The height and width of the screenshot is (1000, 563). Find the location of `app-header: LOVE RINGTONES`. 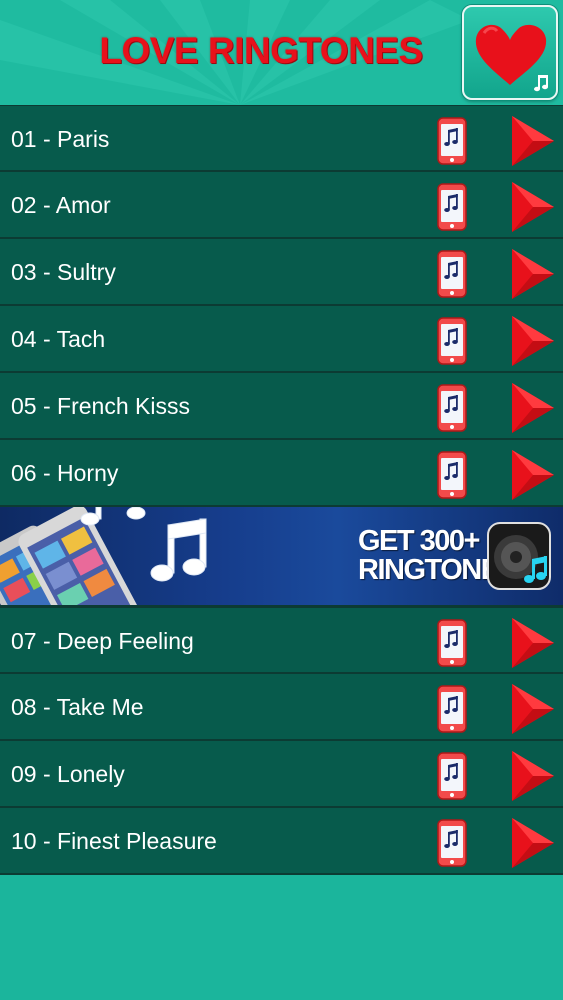

app-header: LOVE RINGTONES is located at coordinates (281, 52).